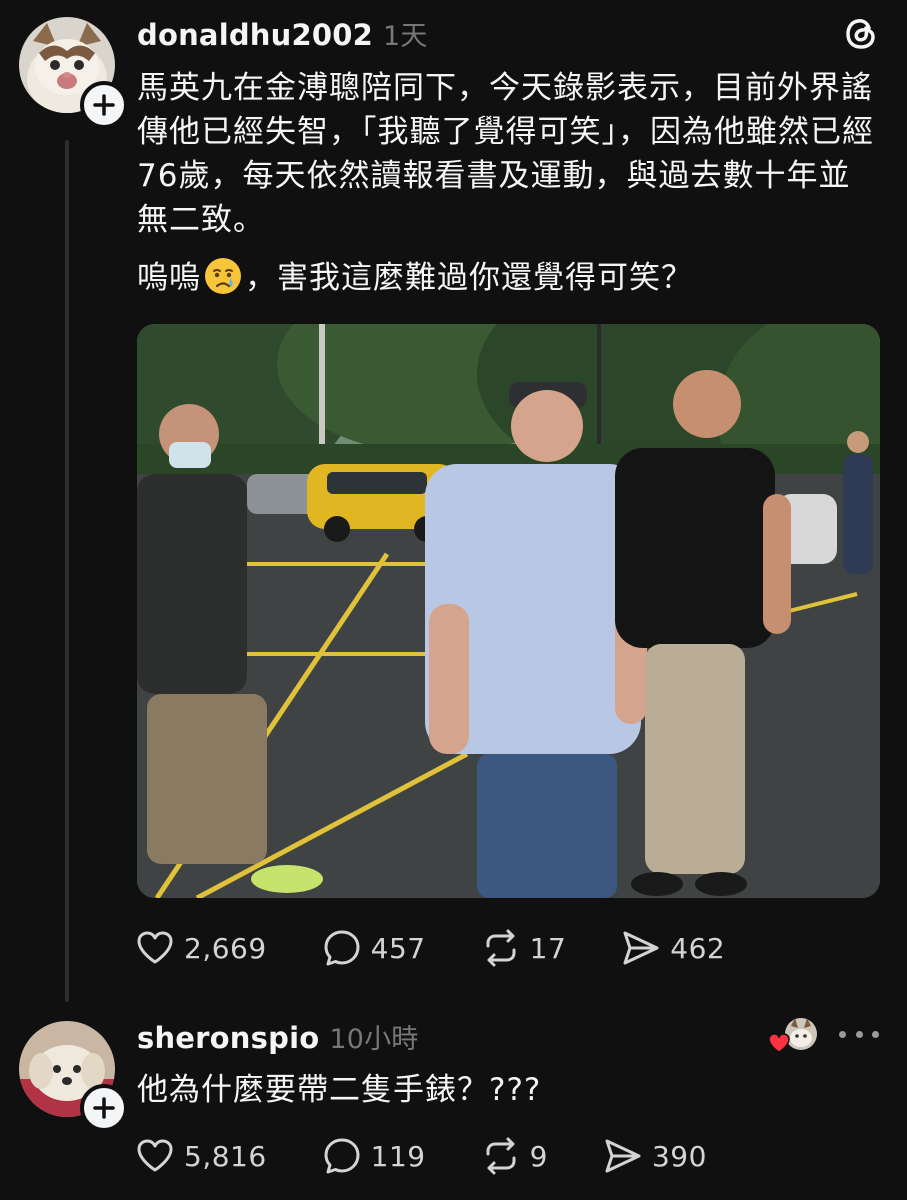 The width and height of the screenshot is (907, 1200). I want to click on author-liked-indicator, so click(793, 1036).